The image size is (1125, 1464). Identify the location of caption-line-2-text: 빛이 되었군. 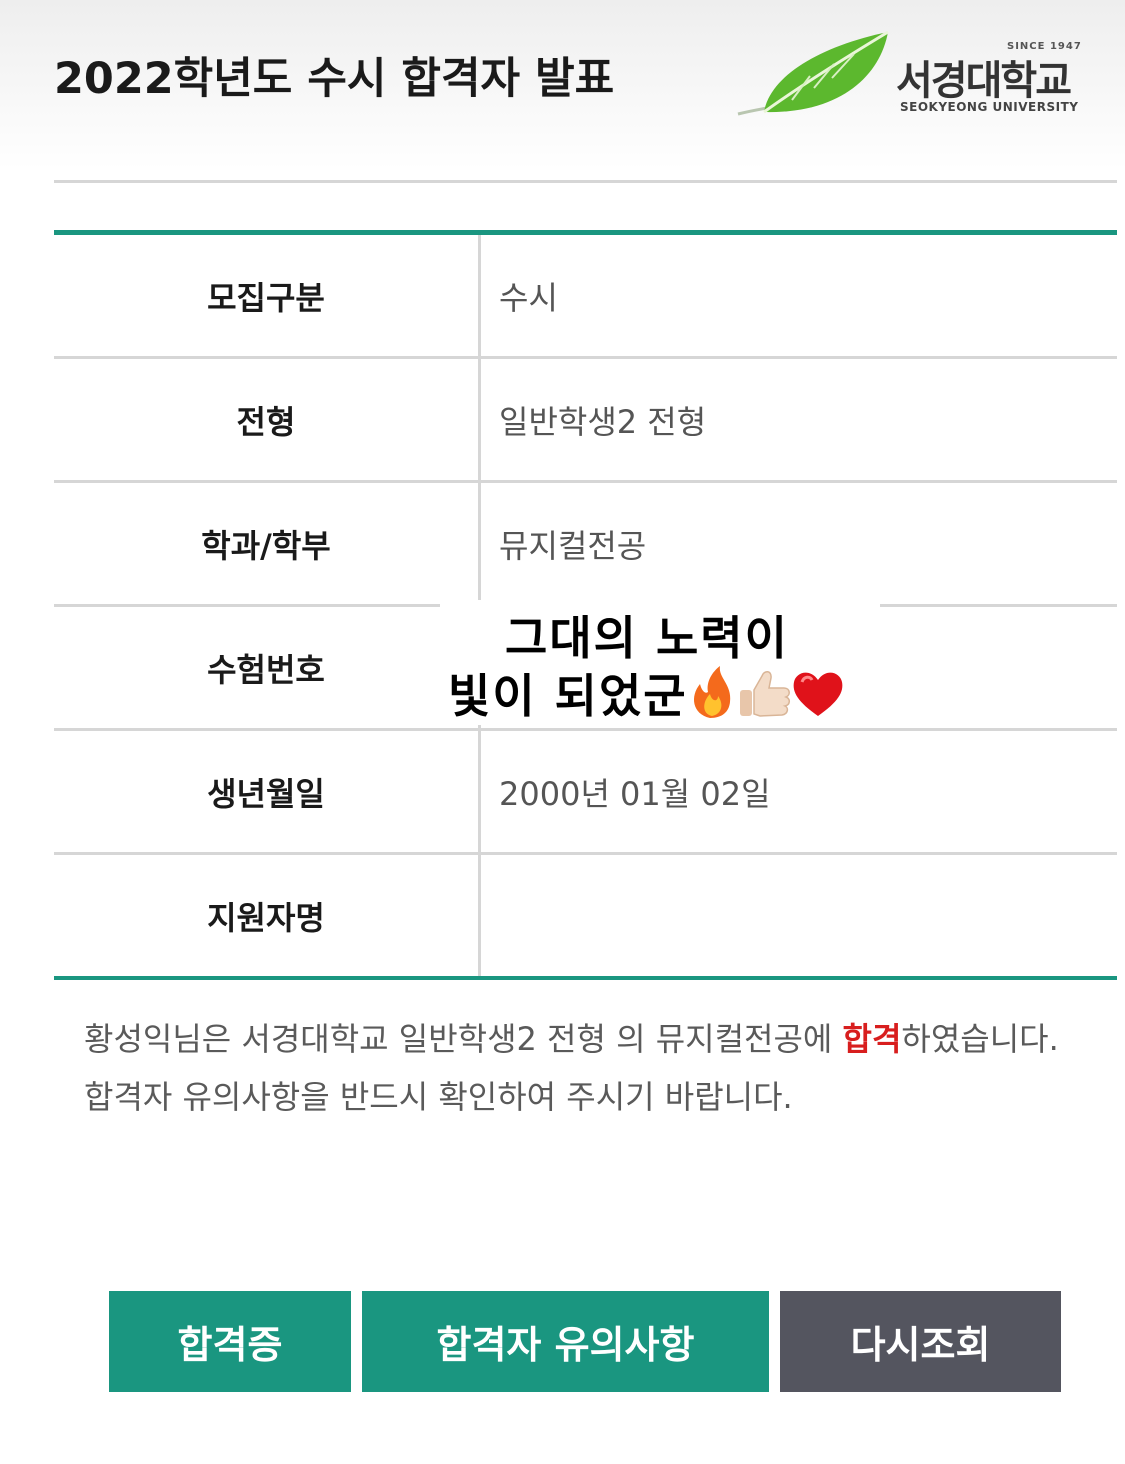
(568, 696).